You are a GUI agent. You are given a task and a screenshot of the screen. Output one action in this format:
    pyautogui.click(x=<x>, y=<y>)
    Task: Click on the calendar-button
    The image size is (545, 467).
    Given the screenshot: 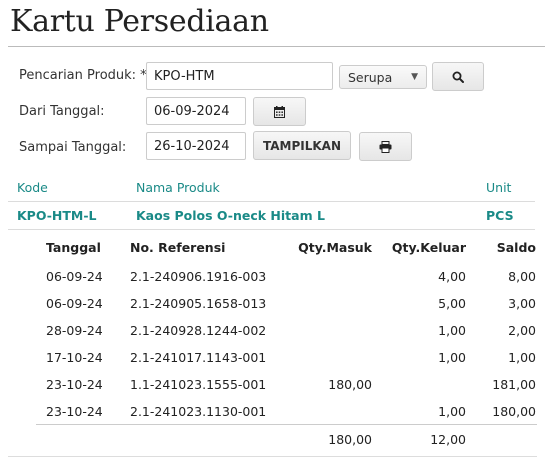 What is the action you would take?
    pyautogui.click(x=279, y=111)
    